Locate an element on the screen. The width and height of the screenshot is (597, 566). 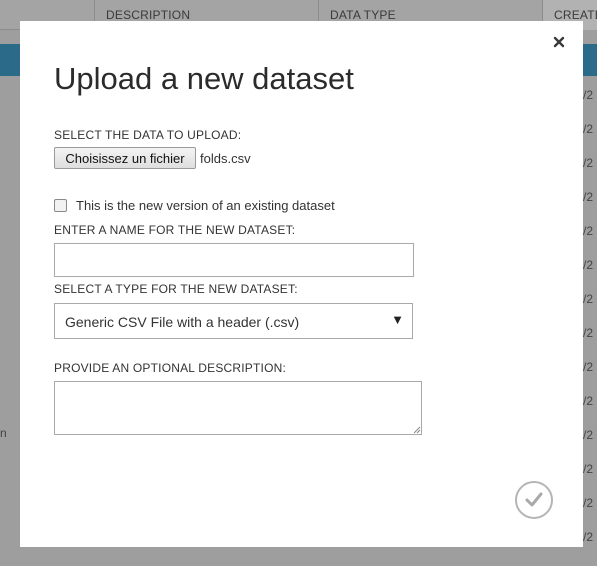
description-label: PROVIDE AN OPTIONAL DESCRIPTION: is located at coordinates (170, 368).